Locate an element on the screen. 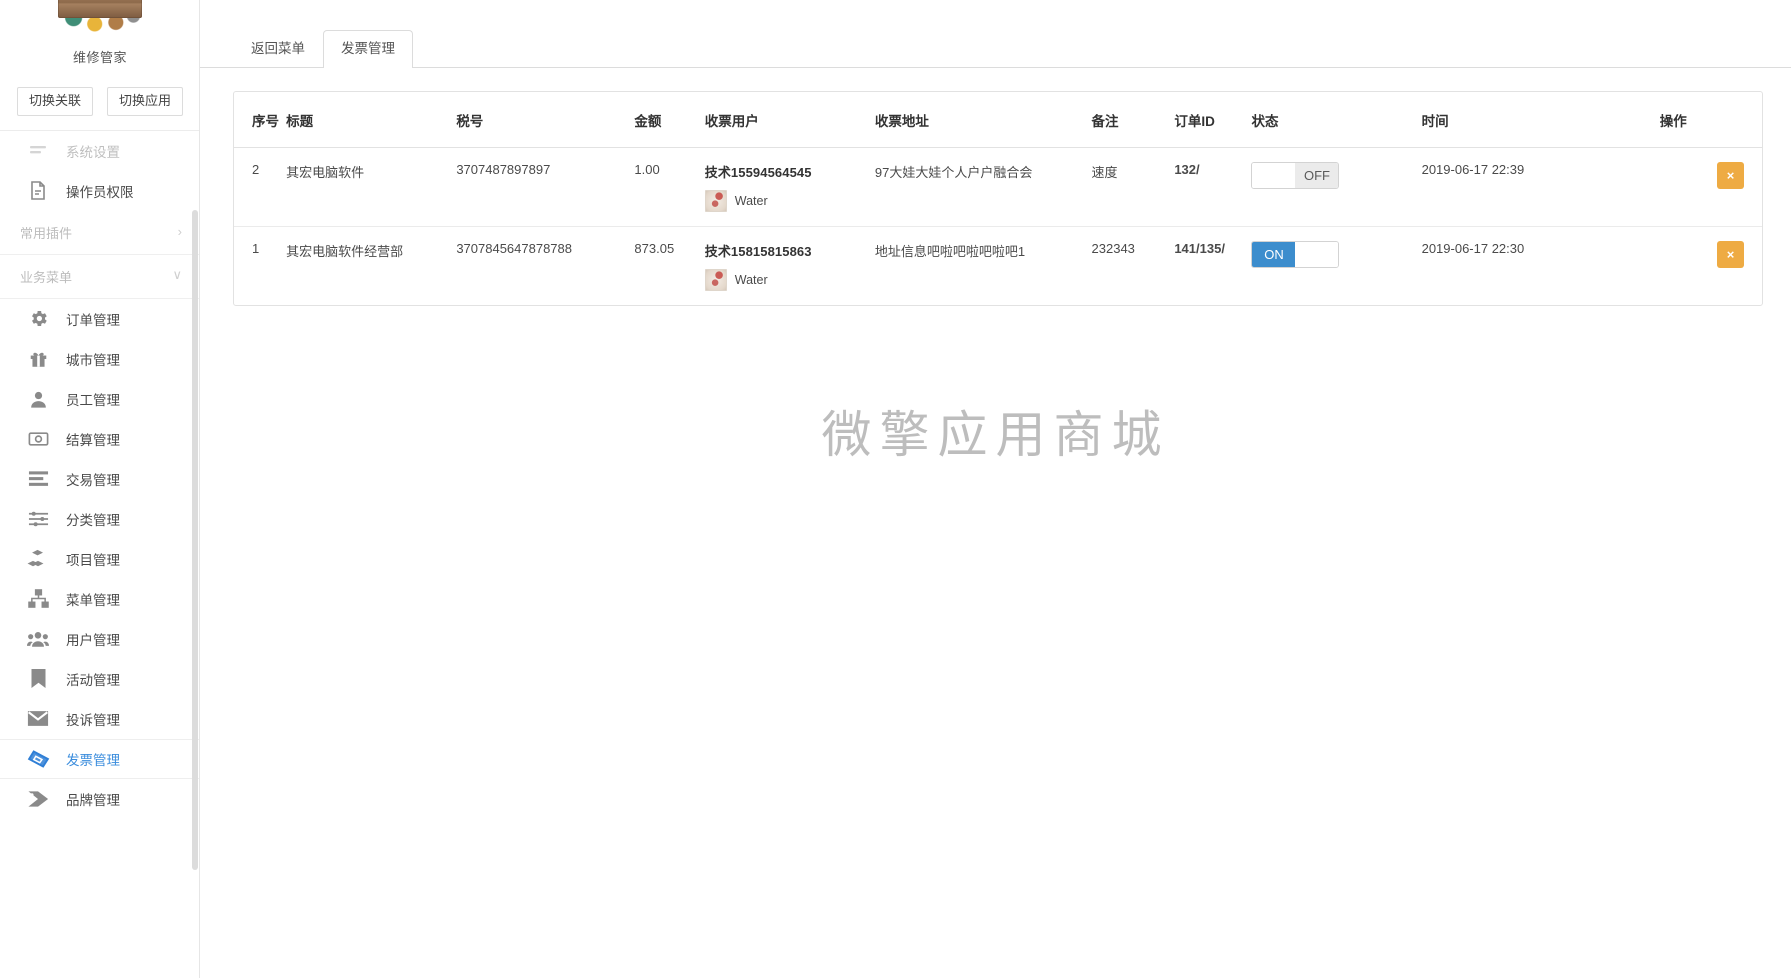 This screenshot has height=978, width=1791. col-index: 序号 is located at coordinates (260, 120).